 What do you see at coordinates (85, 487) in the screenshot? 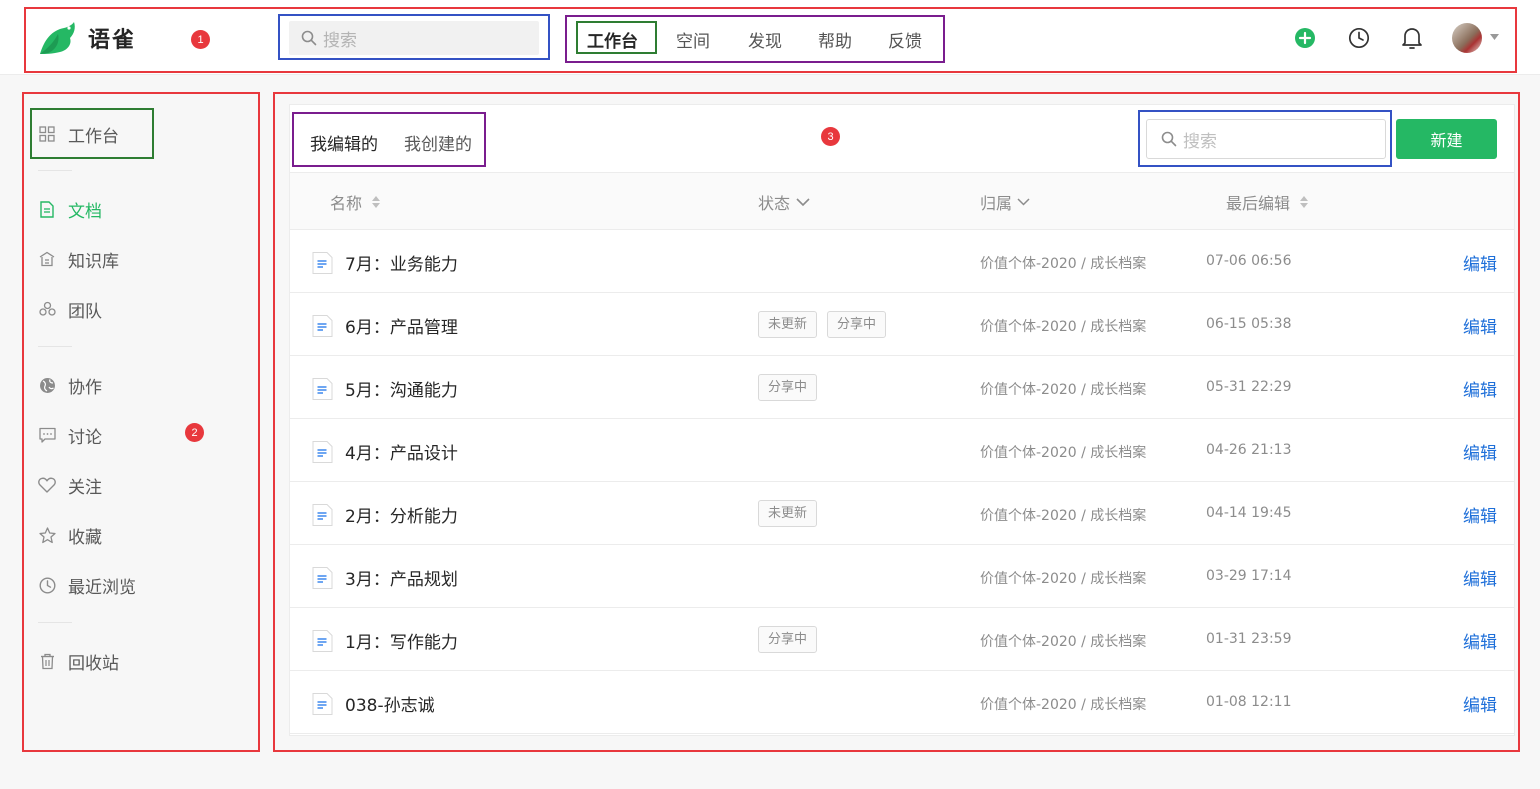
I see `sidebar-item-label: 关注` at bounding box center [85, 487].